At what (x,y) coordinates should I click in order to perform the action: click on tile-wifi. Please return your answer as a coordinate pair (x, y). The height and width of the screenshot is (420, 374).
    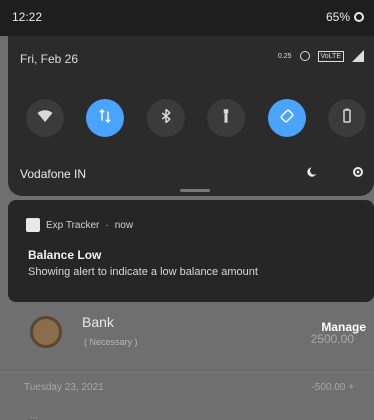
    Looking at the image, I should click on (45, 118).